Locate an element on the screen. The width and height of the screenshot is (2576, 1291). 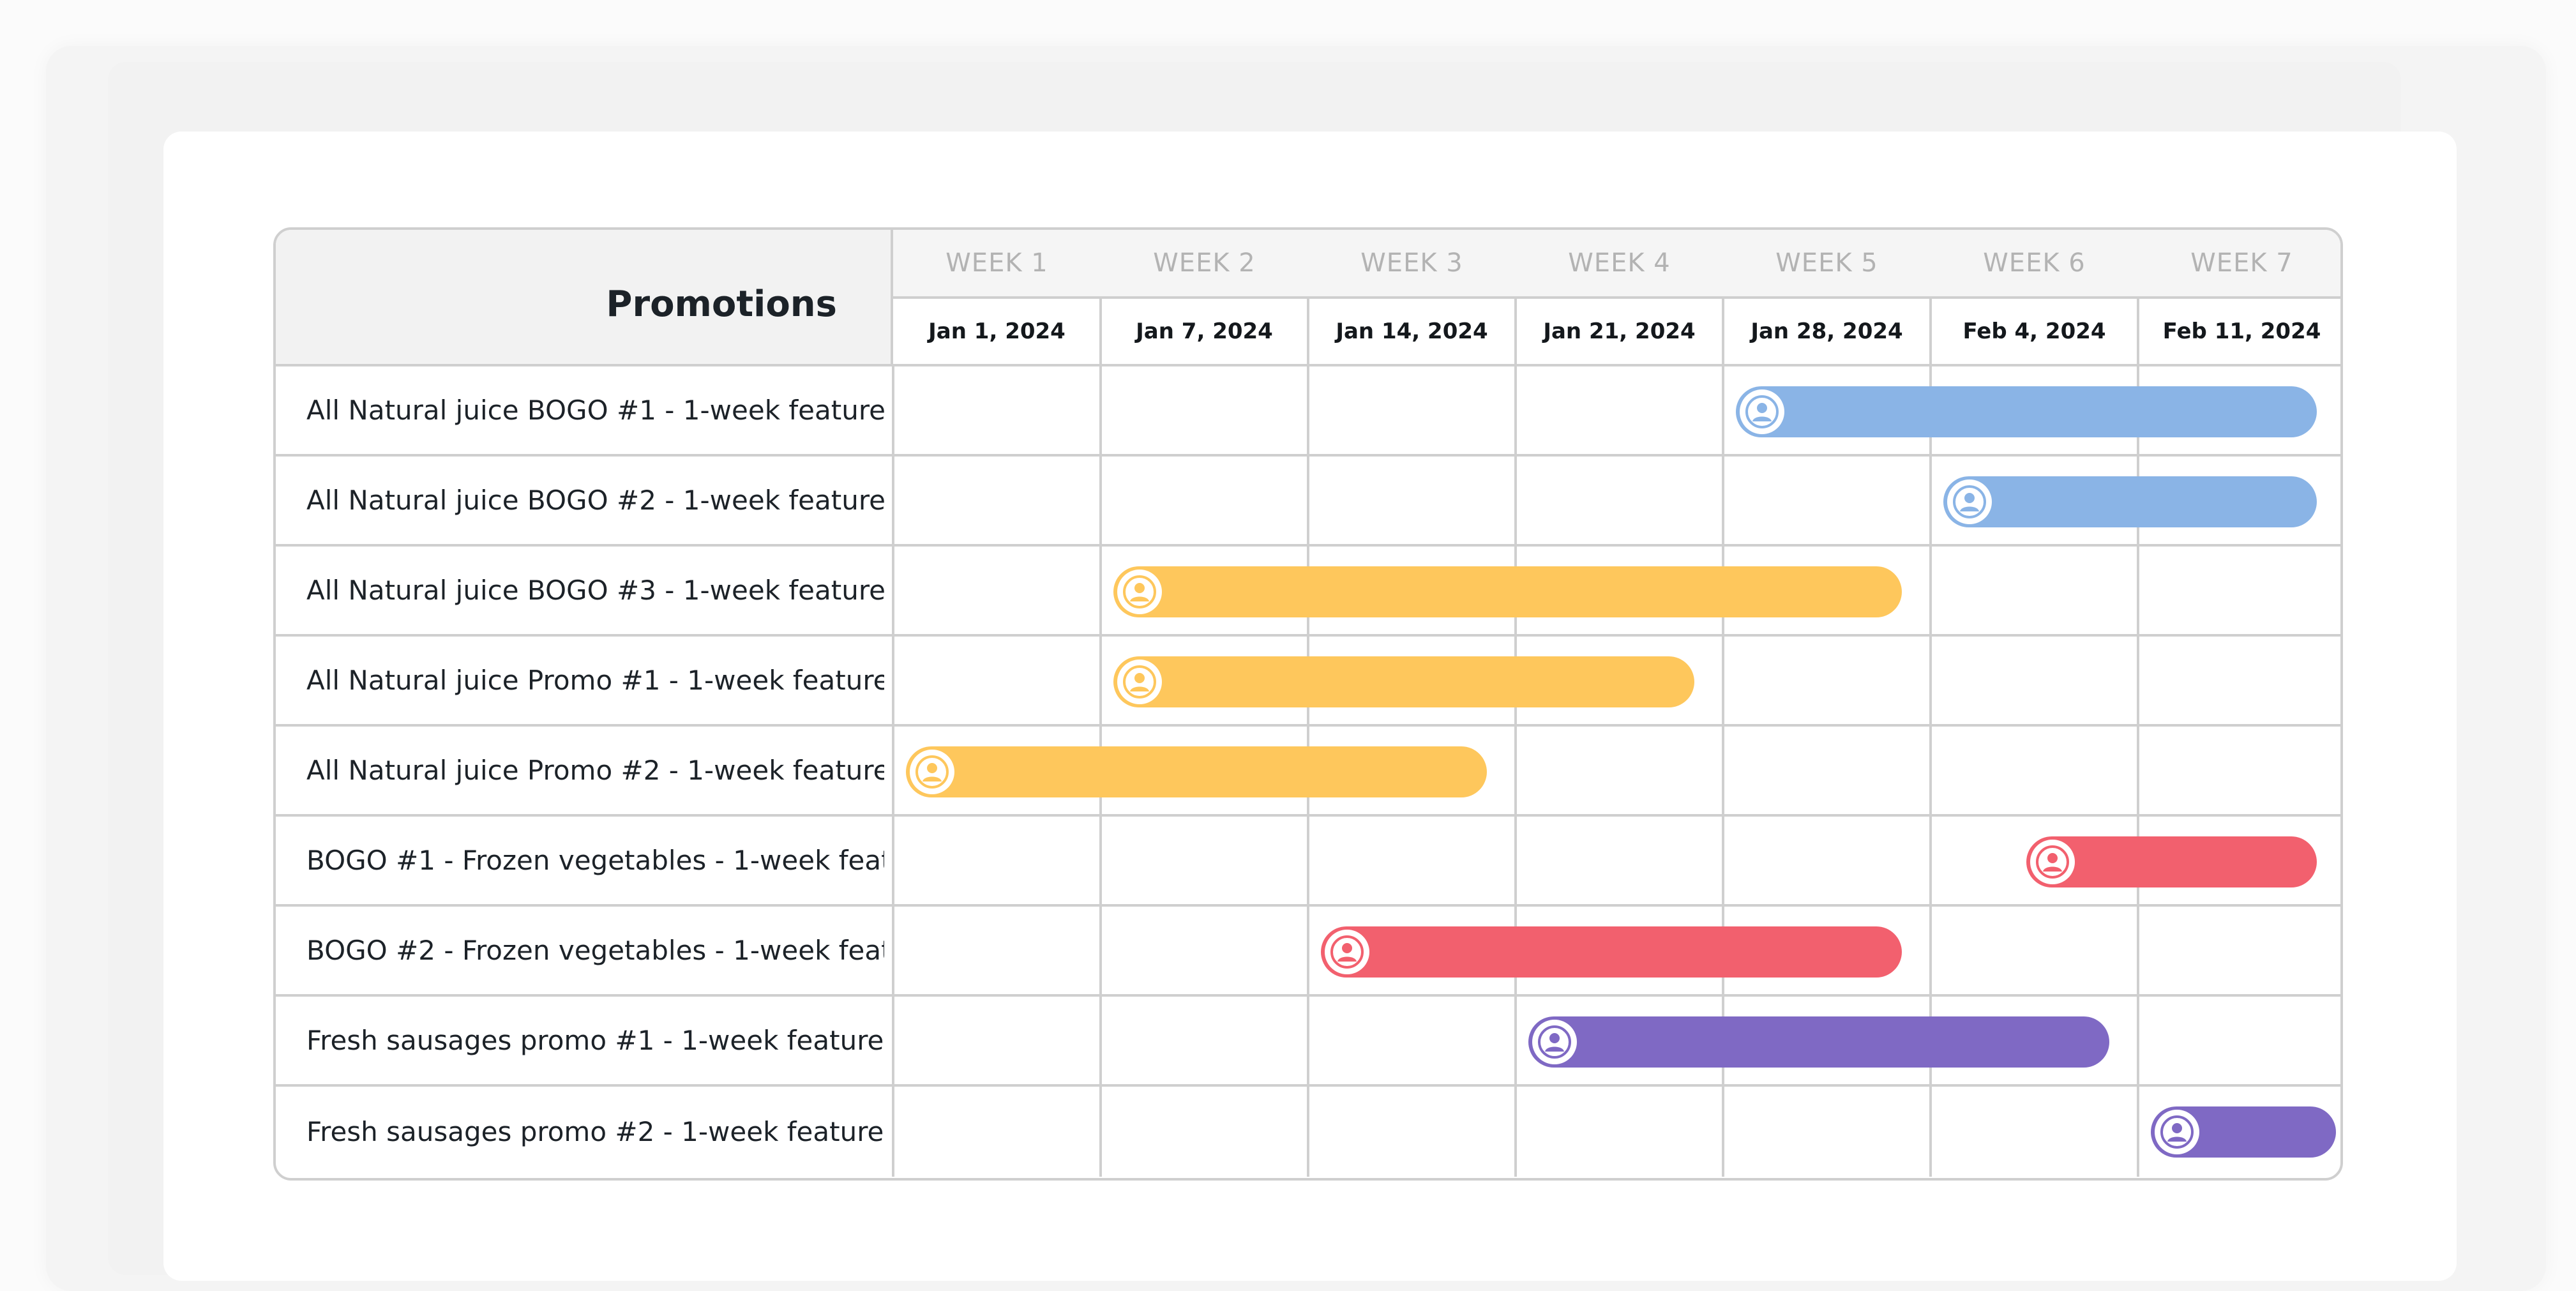
table-row: Fresh sausages promo #2 - 1-week feature is located at coordinates (1308, 1132).